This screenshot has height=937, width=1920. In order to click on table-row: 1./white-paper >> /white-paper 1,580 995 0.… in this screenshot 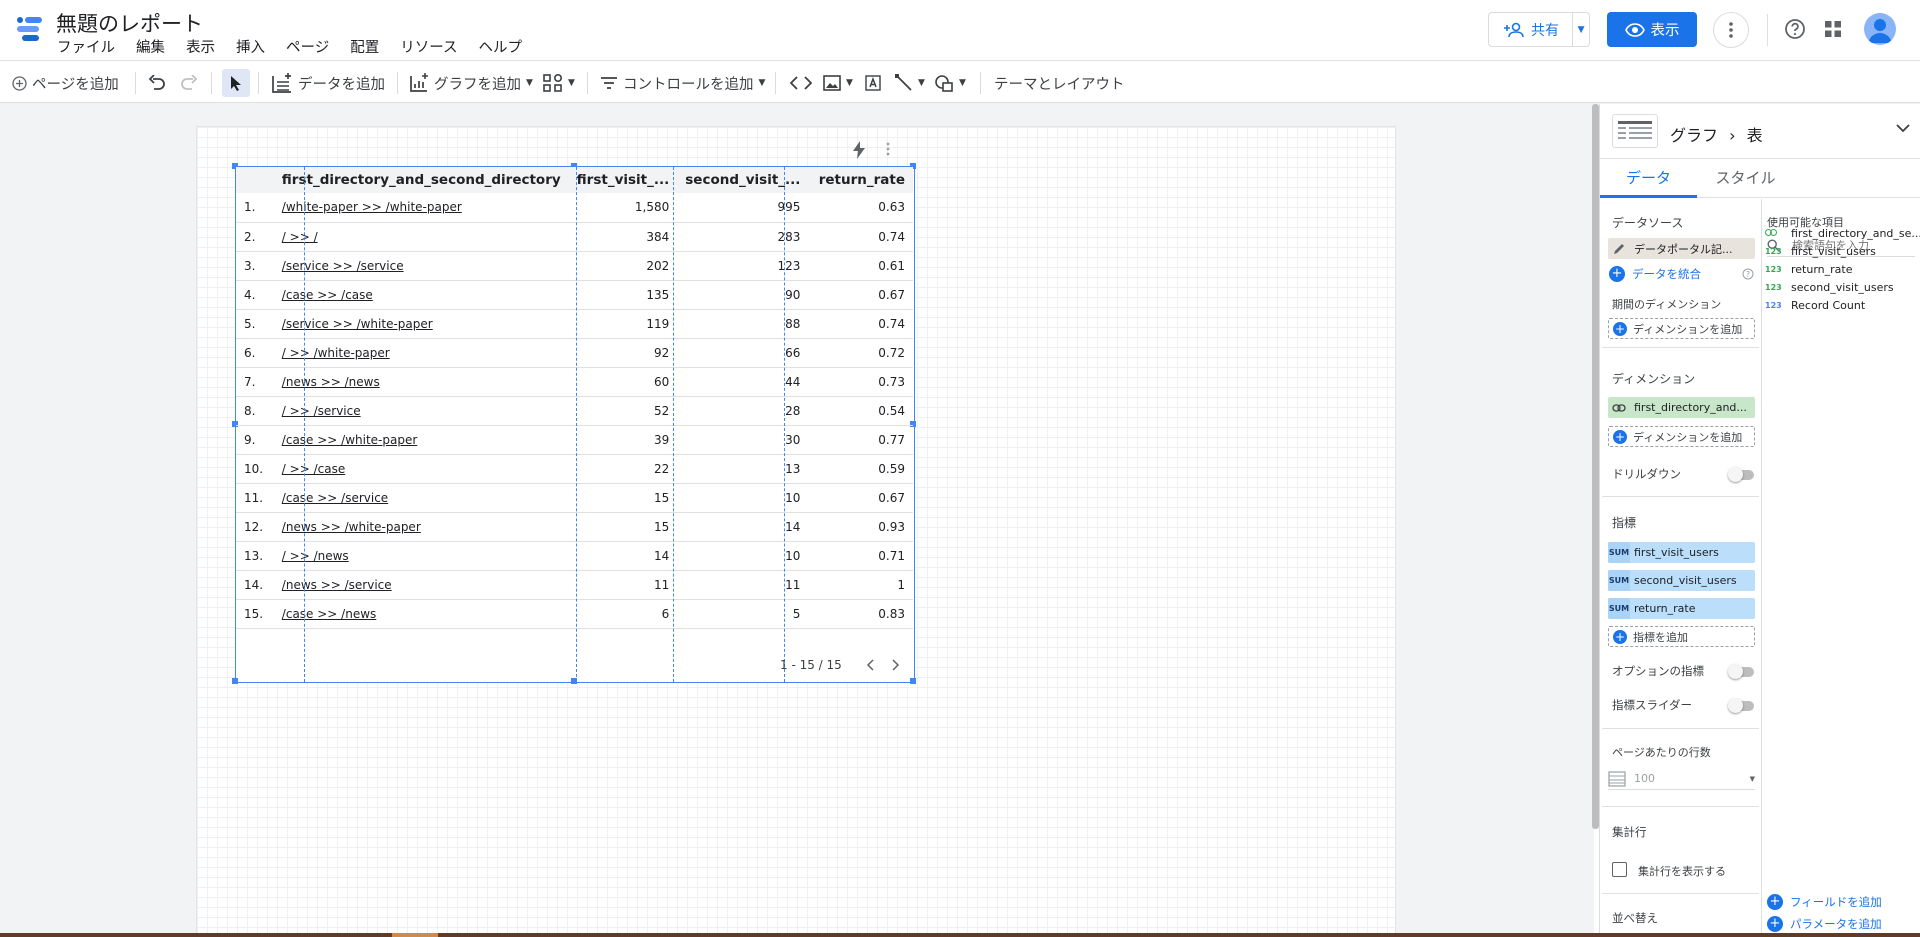, I will do `click(574, 208)`.